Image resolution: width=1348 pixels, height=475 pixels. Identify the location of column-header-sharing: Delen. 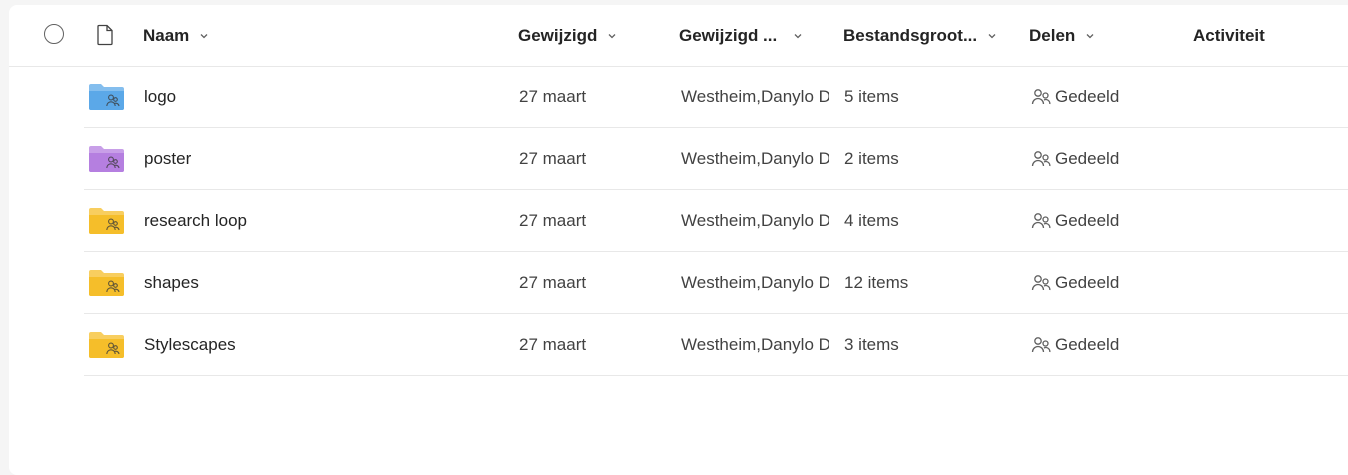
(1062, 35).